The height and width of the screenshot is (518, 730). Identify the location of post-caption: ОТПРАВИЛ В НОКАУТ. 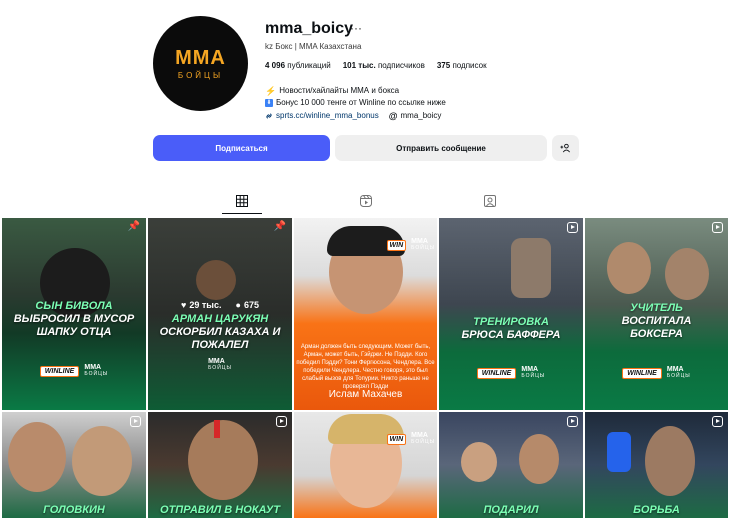
(220, 510).